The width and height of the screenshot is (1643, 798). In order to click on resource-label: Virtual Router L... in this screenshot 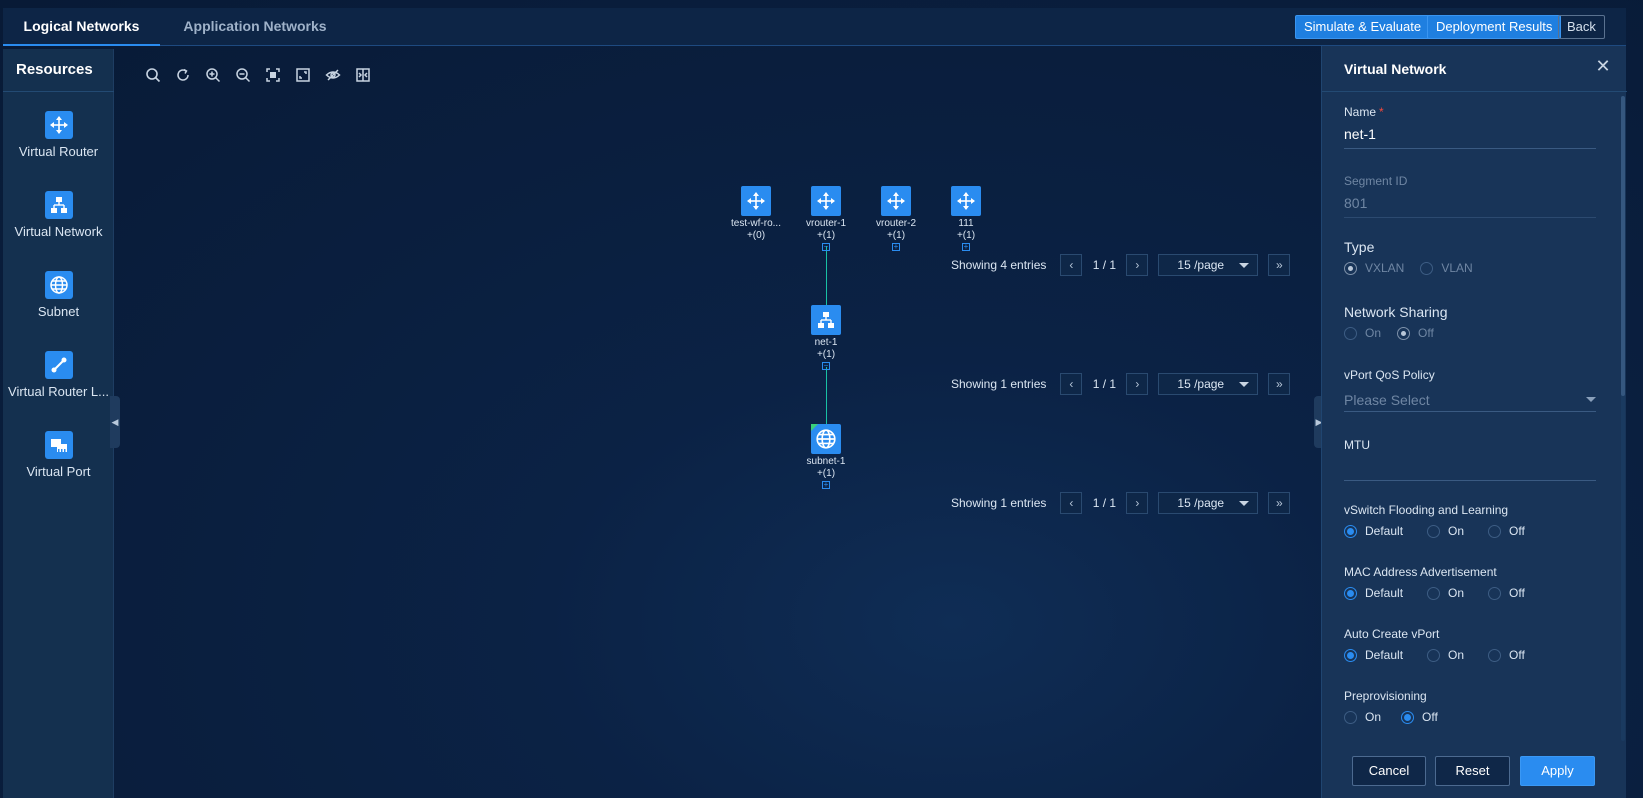, I will do `click(58, 391)`.